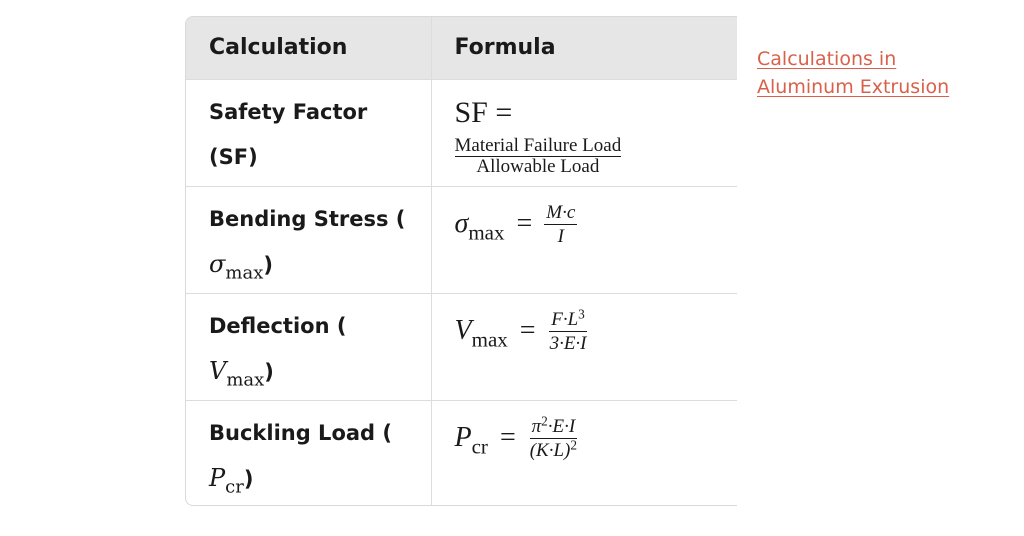 This screenshot has height=536, width=1024. What do you see at coordinates (218, 370) in the screenshot?
I see `symbol-base: V` at bounding box center [218, 370].